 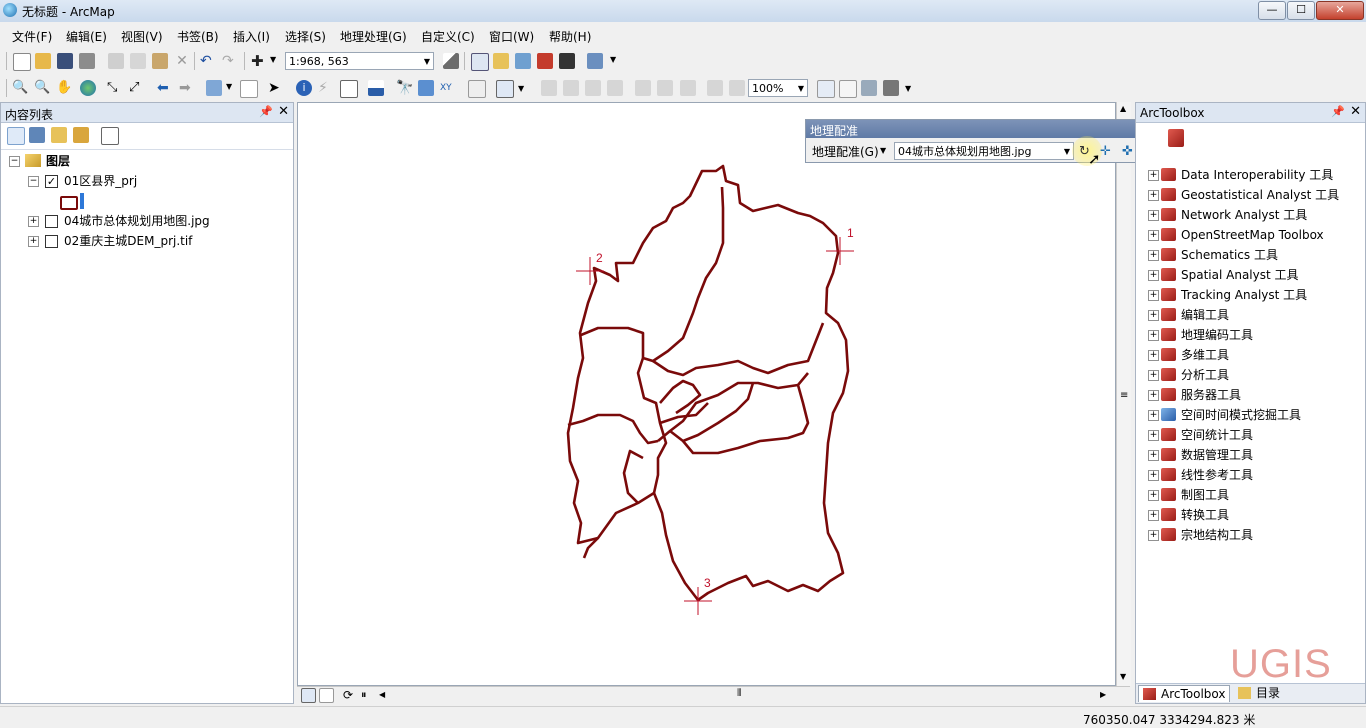 I want to click on layout-options-icon: ▼, so click(x=908, y=88).